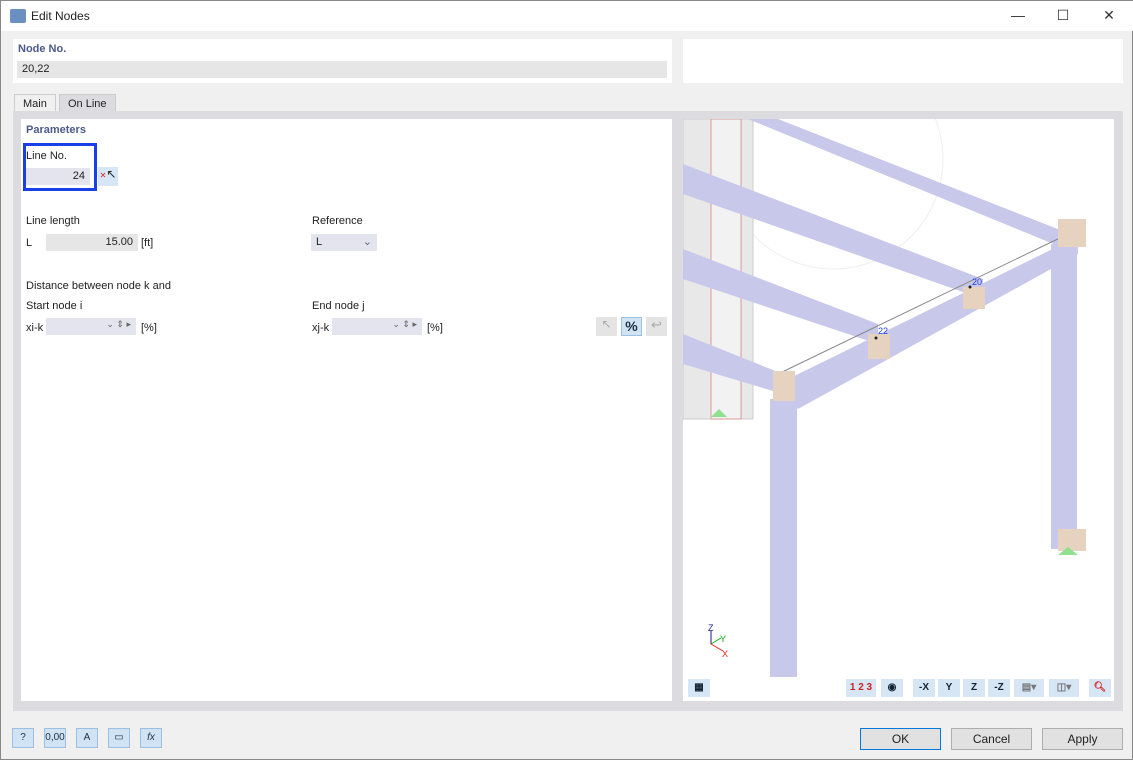 Image resolution: width=1133 pixels, height=760 pixels. I want to click on info-panel, so click(903, 61).